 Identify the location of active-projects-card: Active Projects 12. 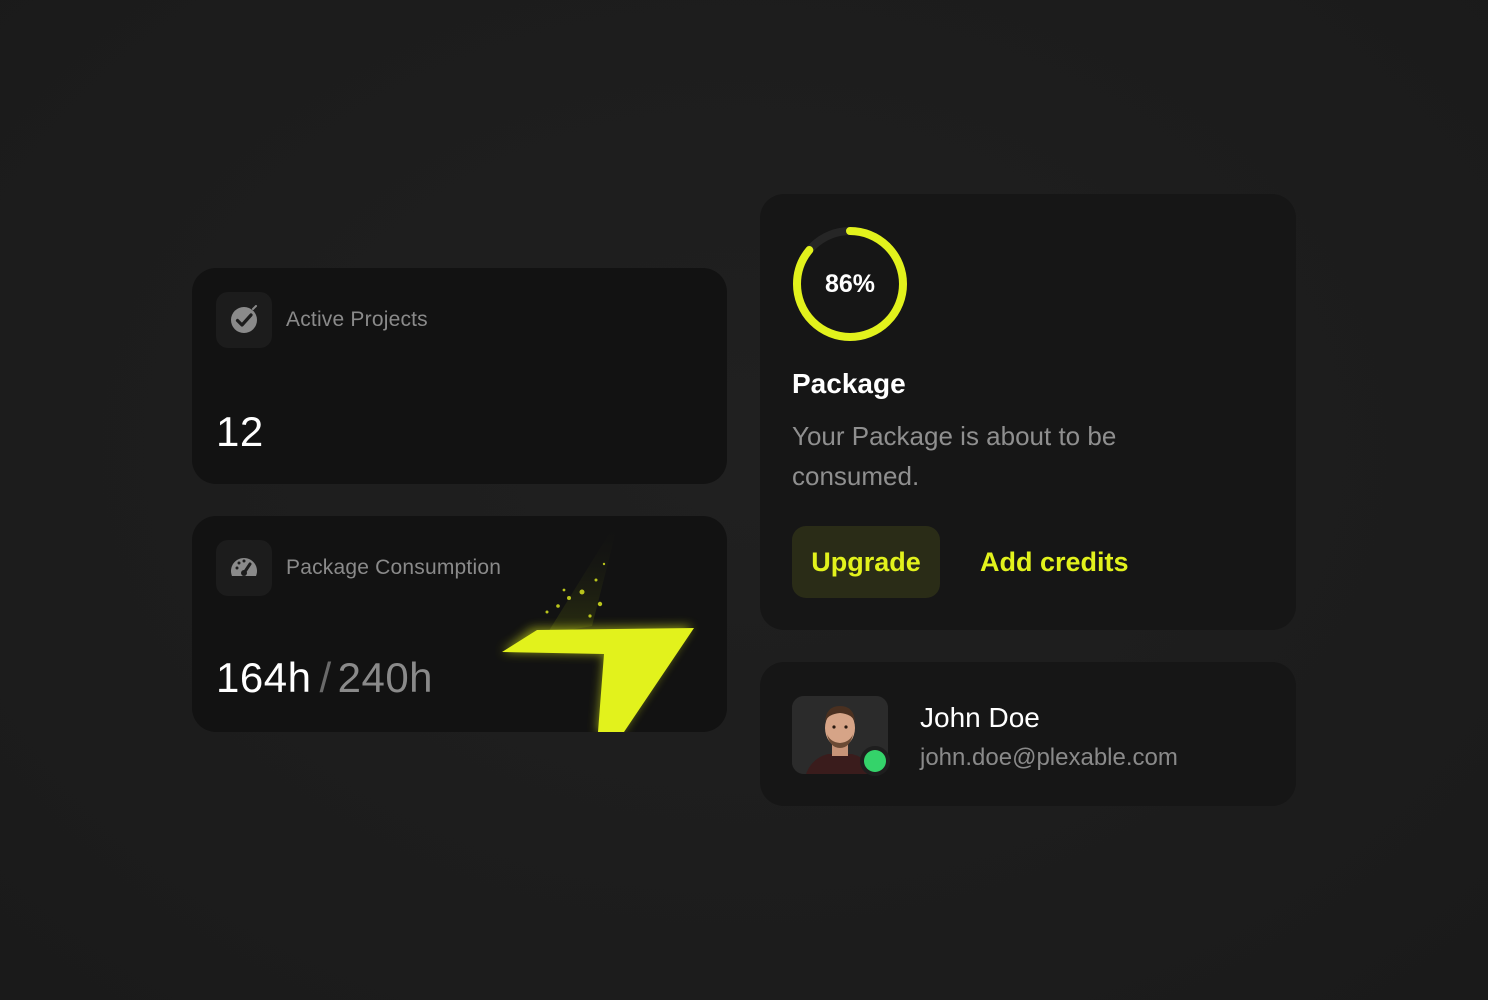
(459, 376).